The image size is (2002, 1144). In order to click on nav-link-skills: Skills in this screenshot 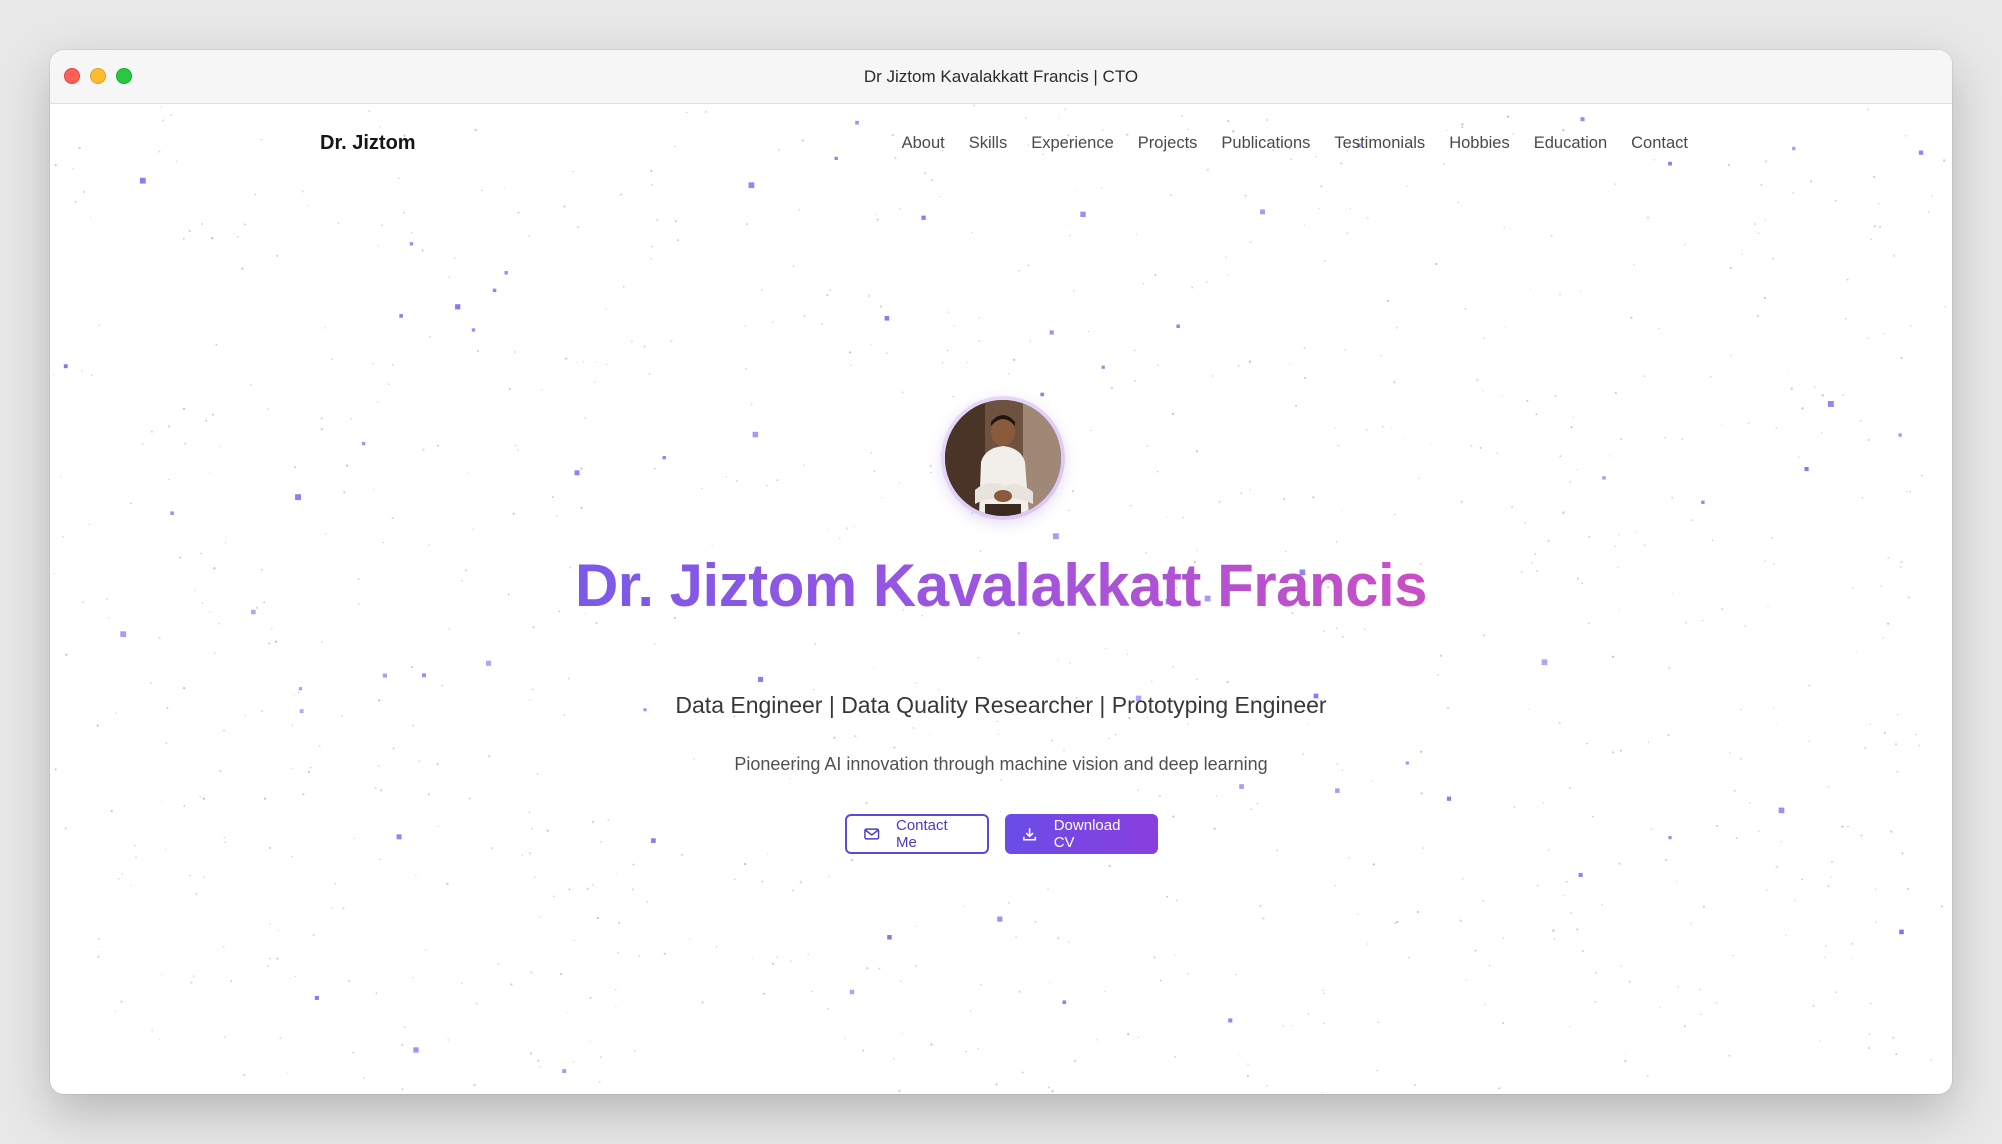, I will do `click(988, 143)`.